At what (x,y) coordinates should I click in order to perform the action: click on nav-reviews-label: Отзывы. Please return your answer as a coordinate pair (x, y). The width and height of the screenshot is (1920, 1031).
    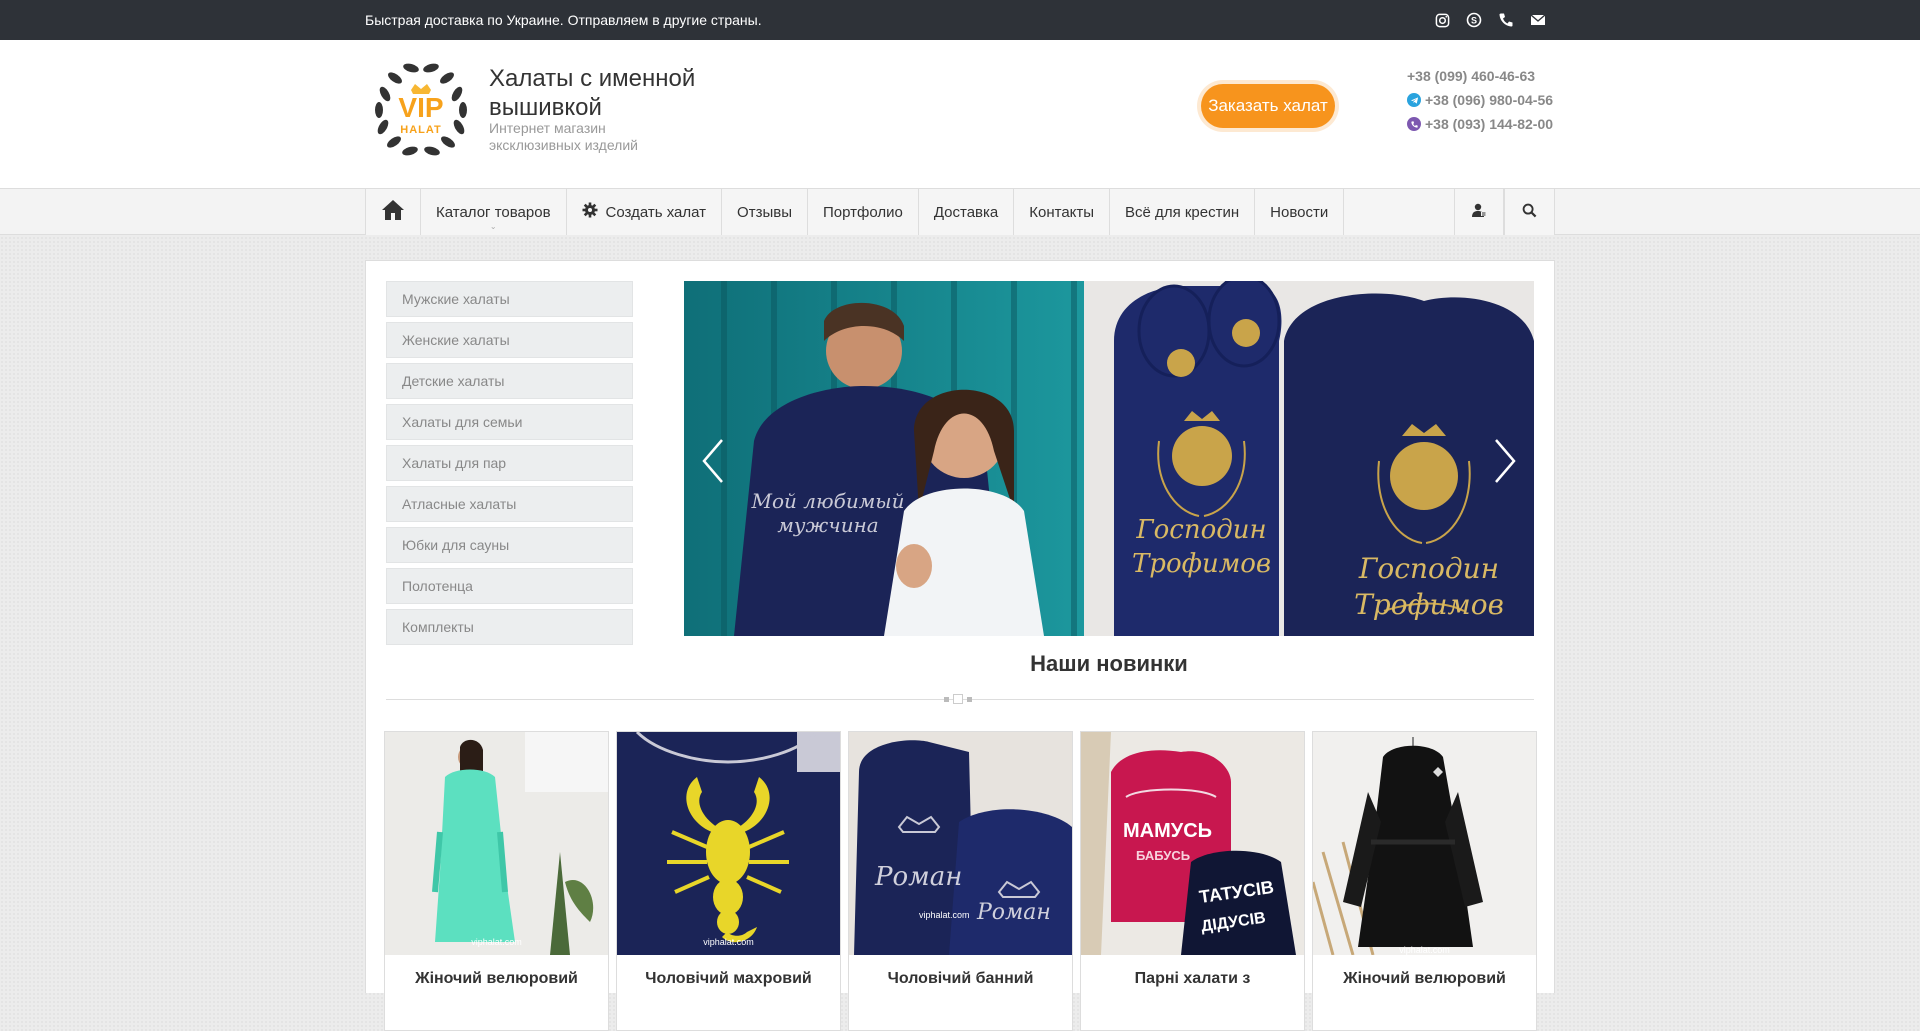
    Looking at the image, I should click on (764, 212).